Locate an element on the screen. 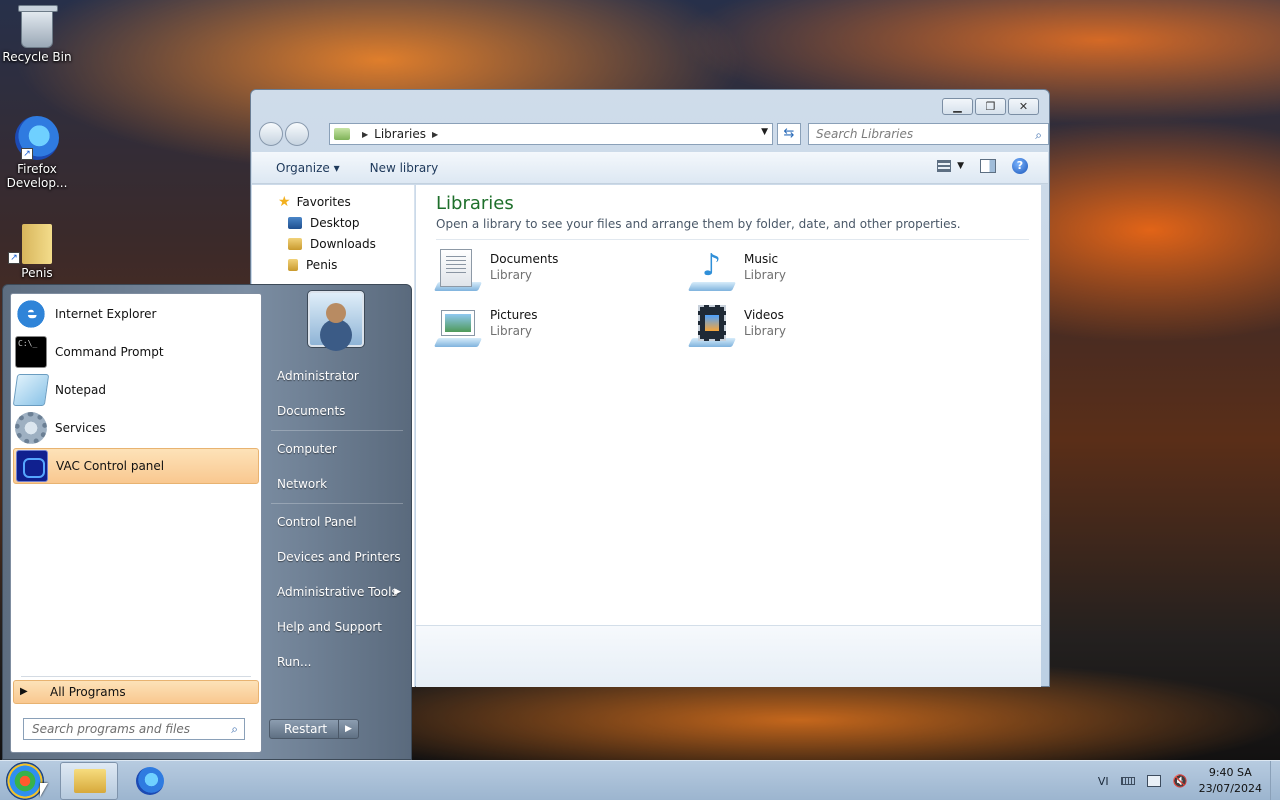 This screenshot has width=1280, height=800. firefox-icon is located at coordinates (150, 781).